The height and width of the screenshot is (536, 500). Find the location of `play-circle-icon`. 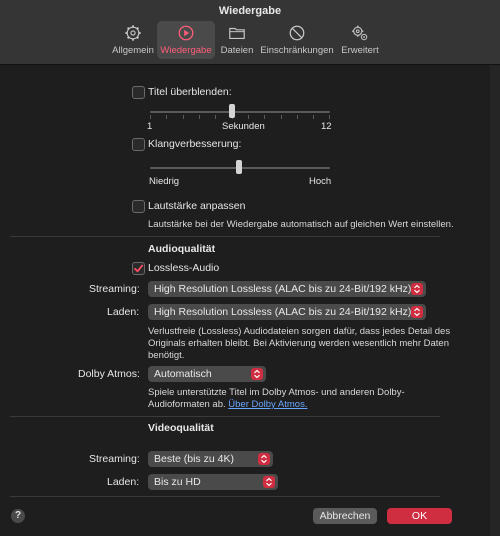

play-circle-icon is located at coordinates (186, 33).